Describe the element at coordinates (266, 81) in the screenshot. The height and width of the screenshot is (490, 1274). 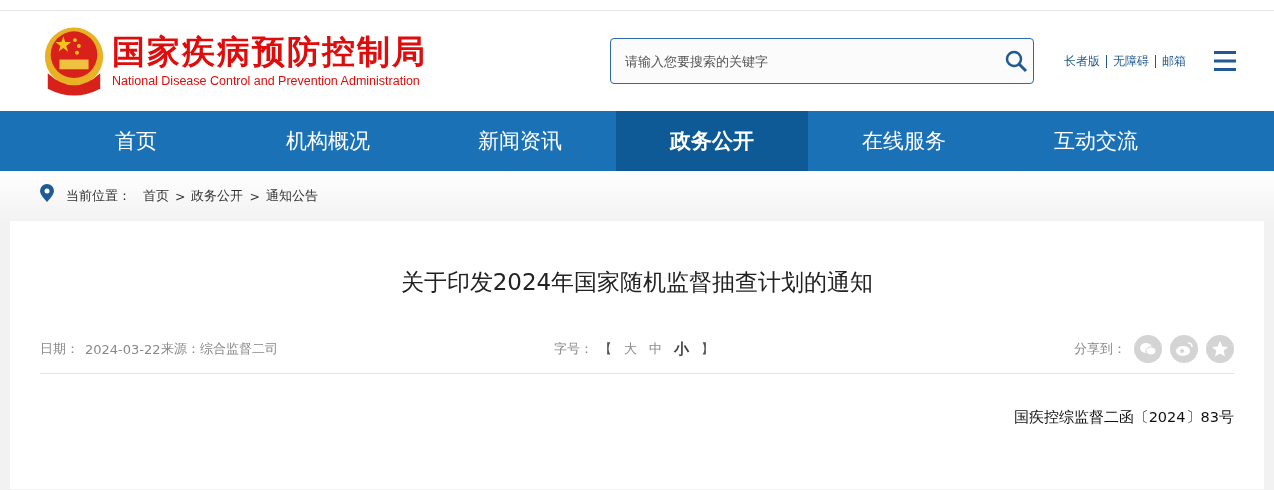
I see `site-subtitle: National Disease Control and Prevention Administration` at that location.